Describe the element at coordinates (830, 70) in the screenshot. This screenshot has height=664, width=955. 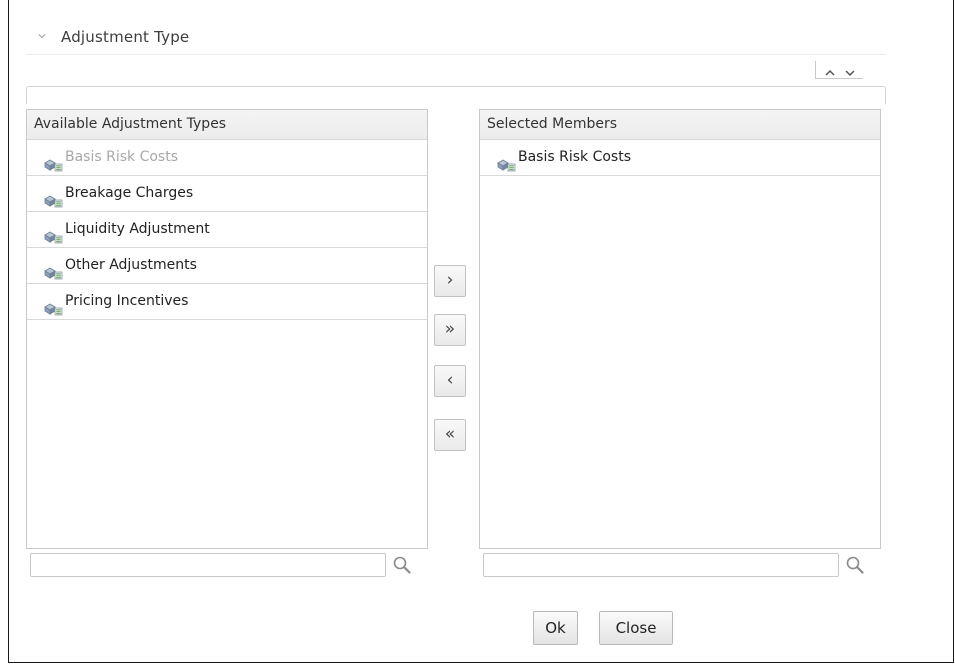
I see `move-up-icon` at that location.